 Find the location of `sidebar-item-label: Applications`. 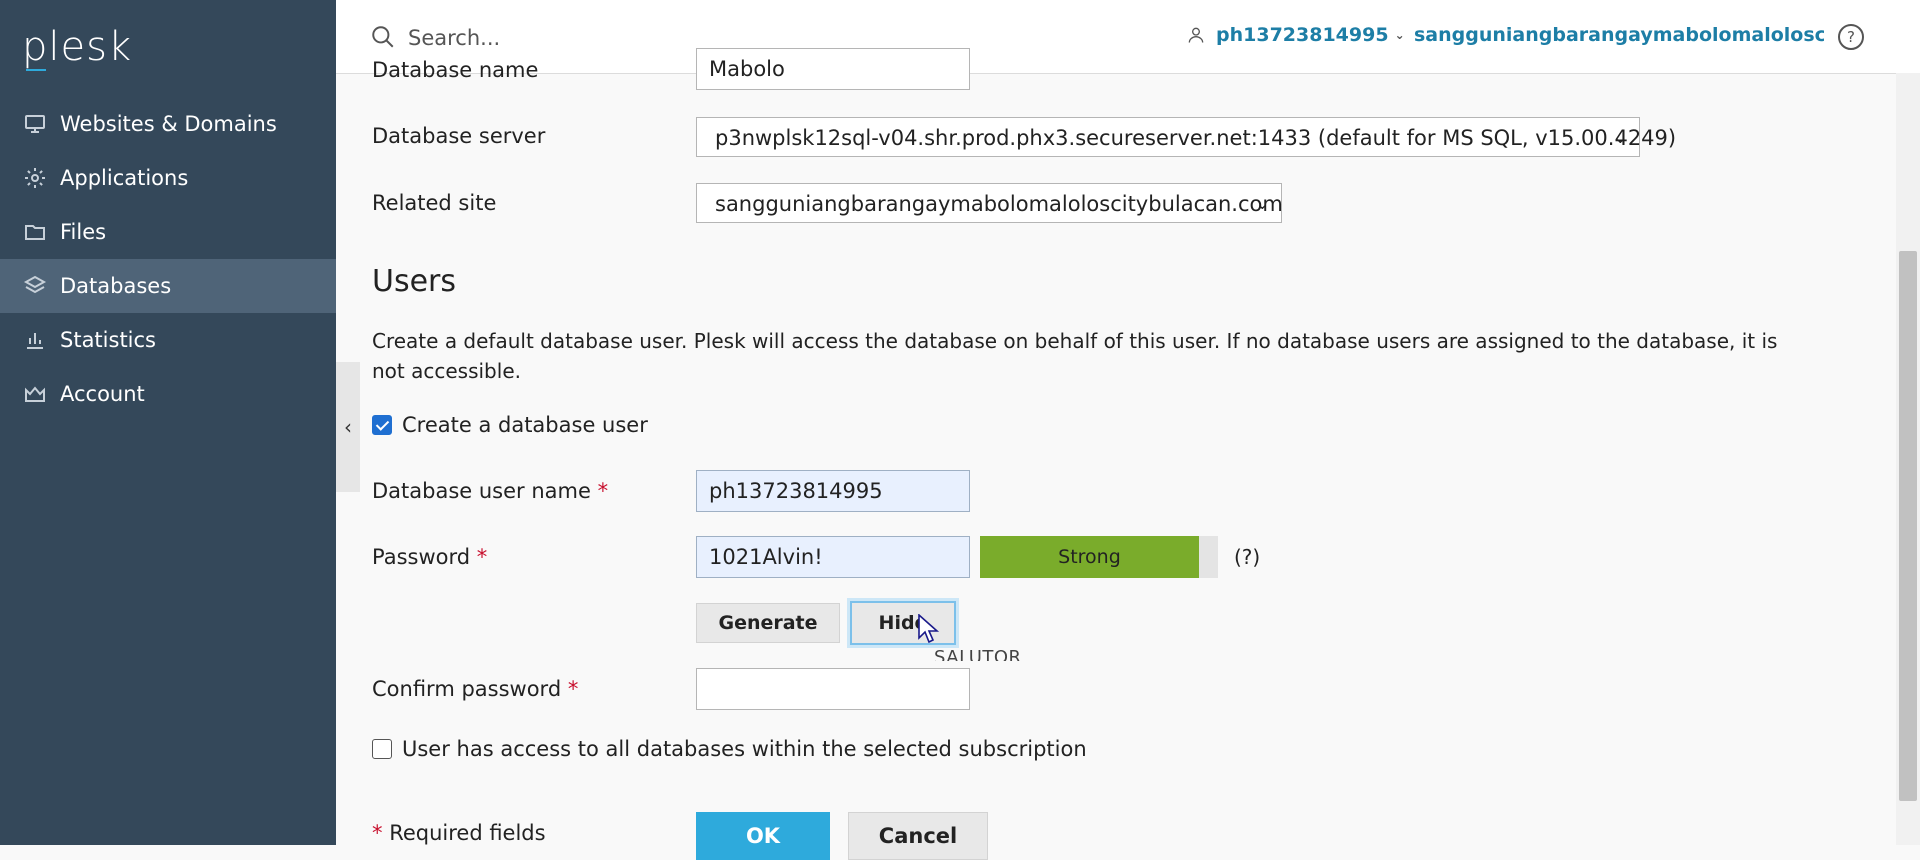

sidebar-item-label: Applications is located at coordinates (124, 178).